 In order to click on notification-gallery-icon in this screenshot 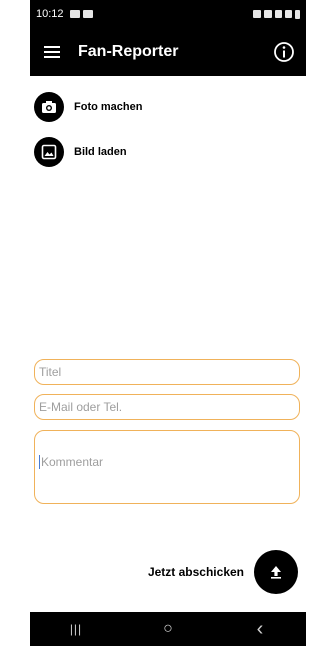, I will do `click(74, 14)`.